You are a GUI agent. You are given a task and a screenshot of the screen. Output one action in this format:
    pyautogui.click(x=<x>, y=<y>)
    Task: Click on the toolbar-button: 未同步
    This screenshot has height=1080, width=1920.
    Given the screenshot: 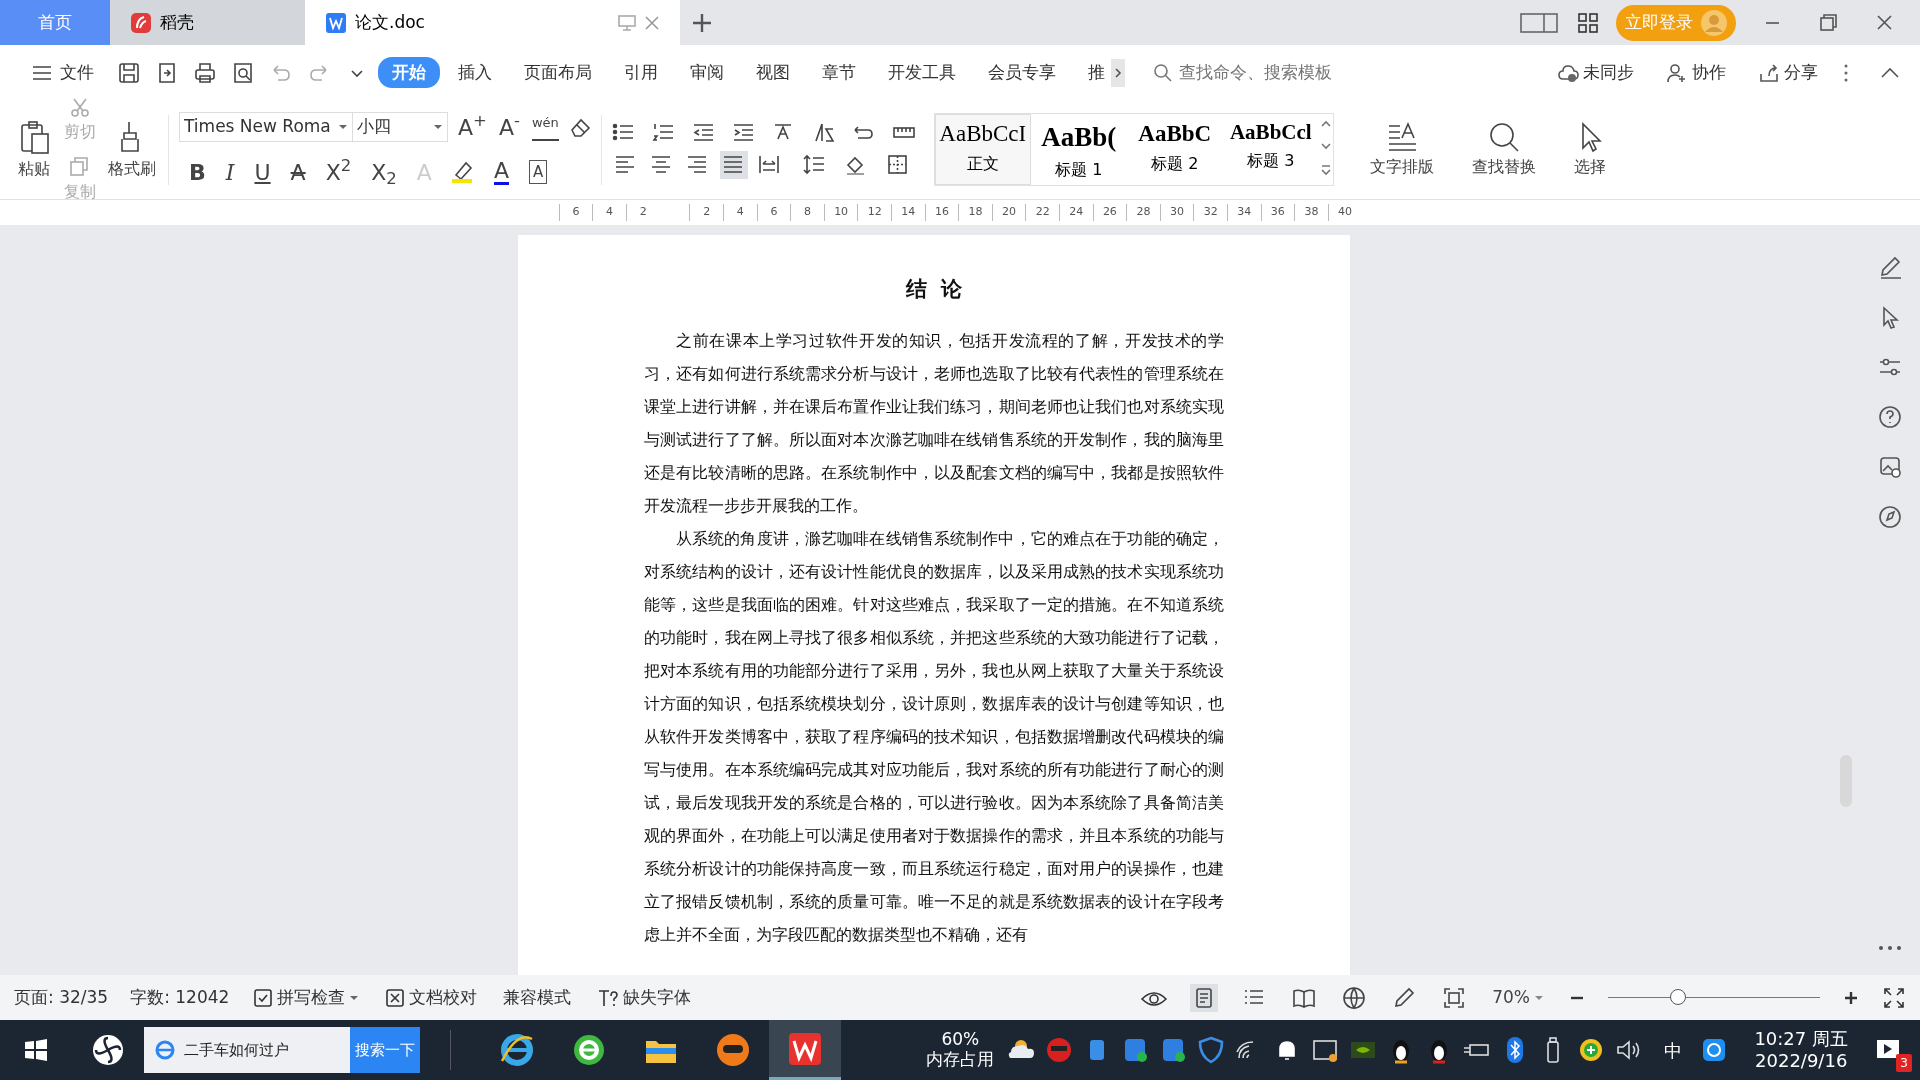 What is the action you would take?
    pyautogui.click(x=1595, y=72)
    